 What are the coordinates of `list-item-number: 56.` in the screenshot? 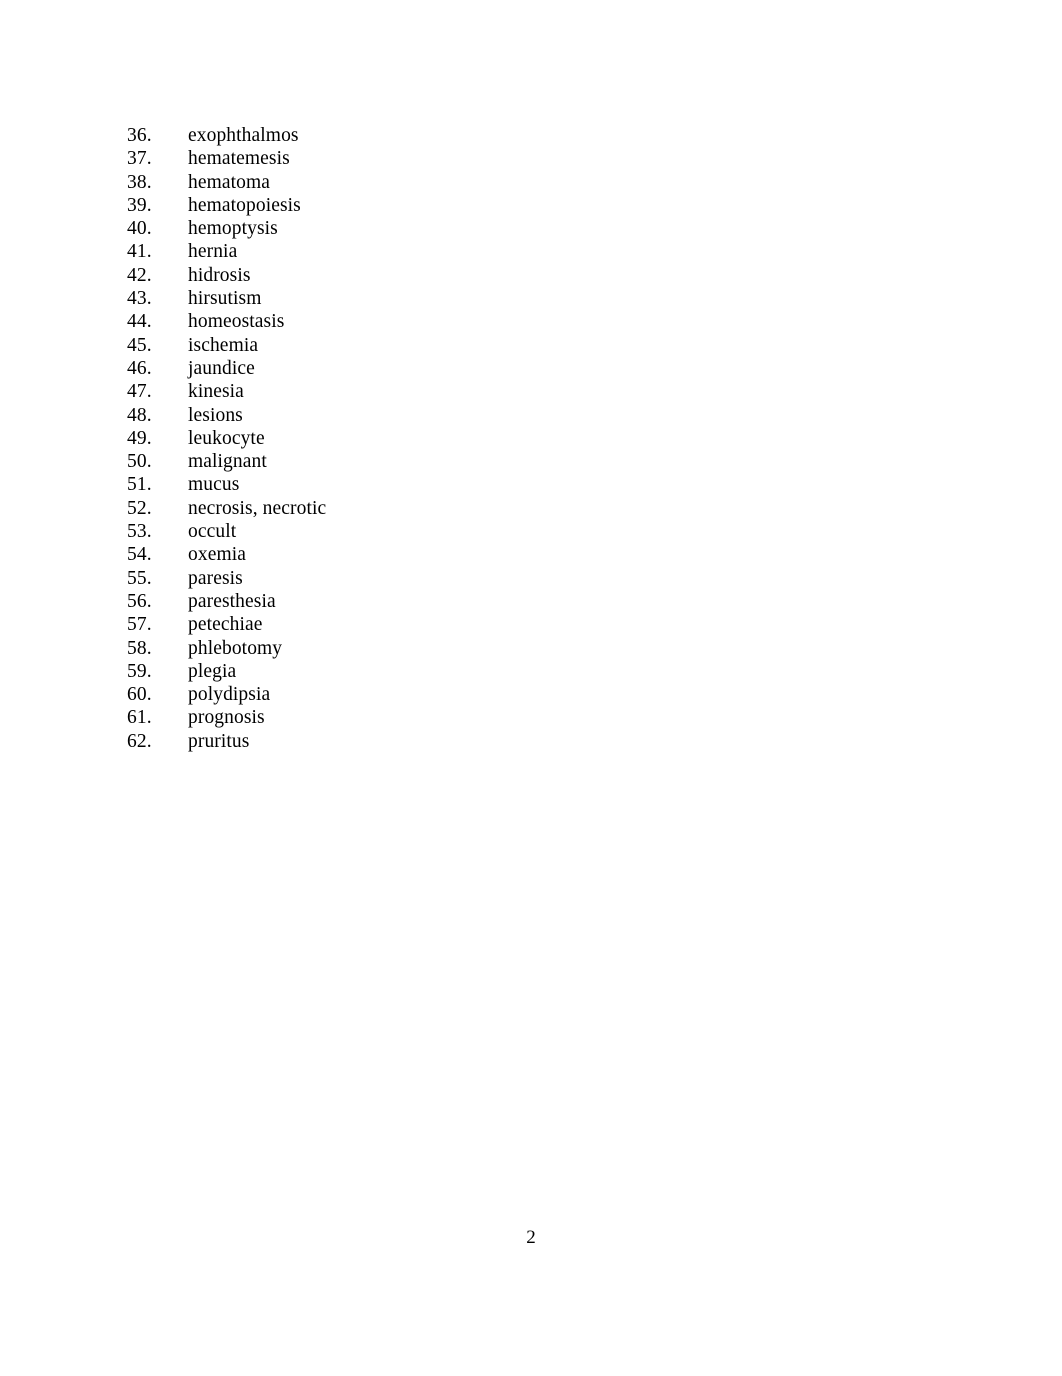 It's located at (139, 601).